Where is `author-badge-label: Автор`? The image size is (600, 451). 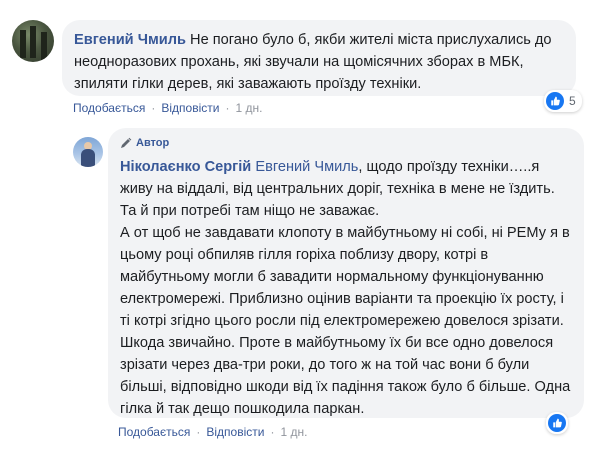
author-badge-label: Автор is located at coordinates (153, 143).